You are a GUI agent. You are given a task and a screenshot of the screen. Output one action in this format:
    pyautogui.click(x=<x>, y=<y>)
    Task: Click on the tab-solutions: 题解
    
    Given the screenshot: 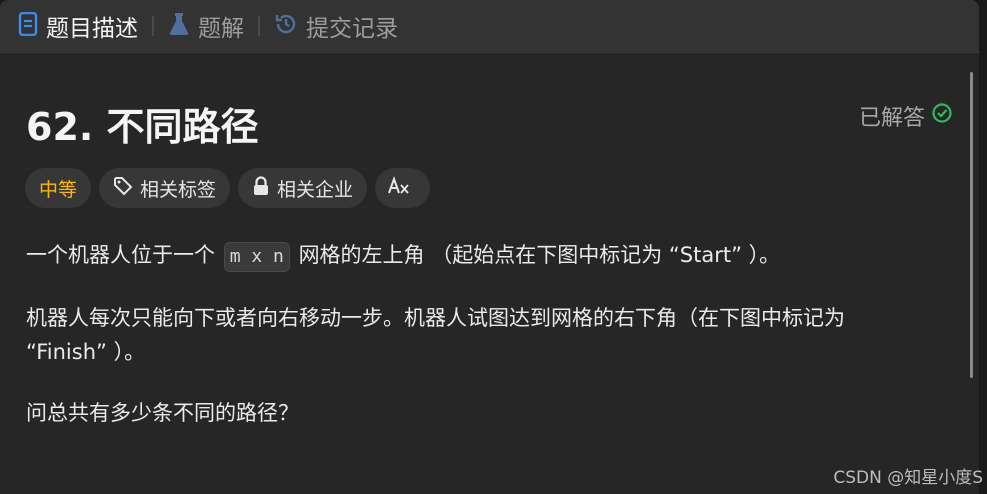 What is the action you would take?
    pyautogui.click(x=206, y=26)
    